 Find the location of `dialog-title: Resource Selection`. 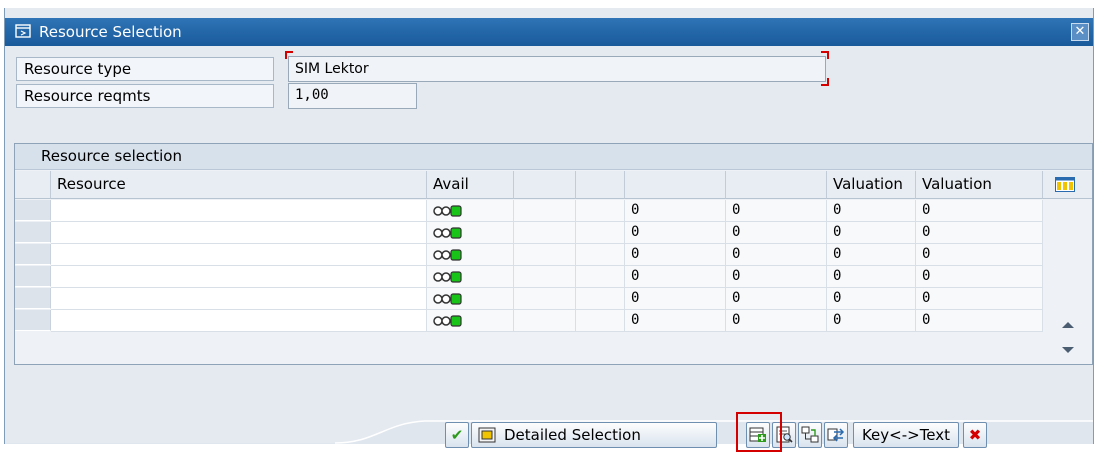

dialog-title: Resource Selection is located at coordinates (110, 32).